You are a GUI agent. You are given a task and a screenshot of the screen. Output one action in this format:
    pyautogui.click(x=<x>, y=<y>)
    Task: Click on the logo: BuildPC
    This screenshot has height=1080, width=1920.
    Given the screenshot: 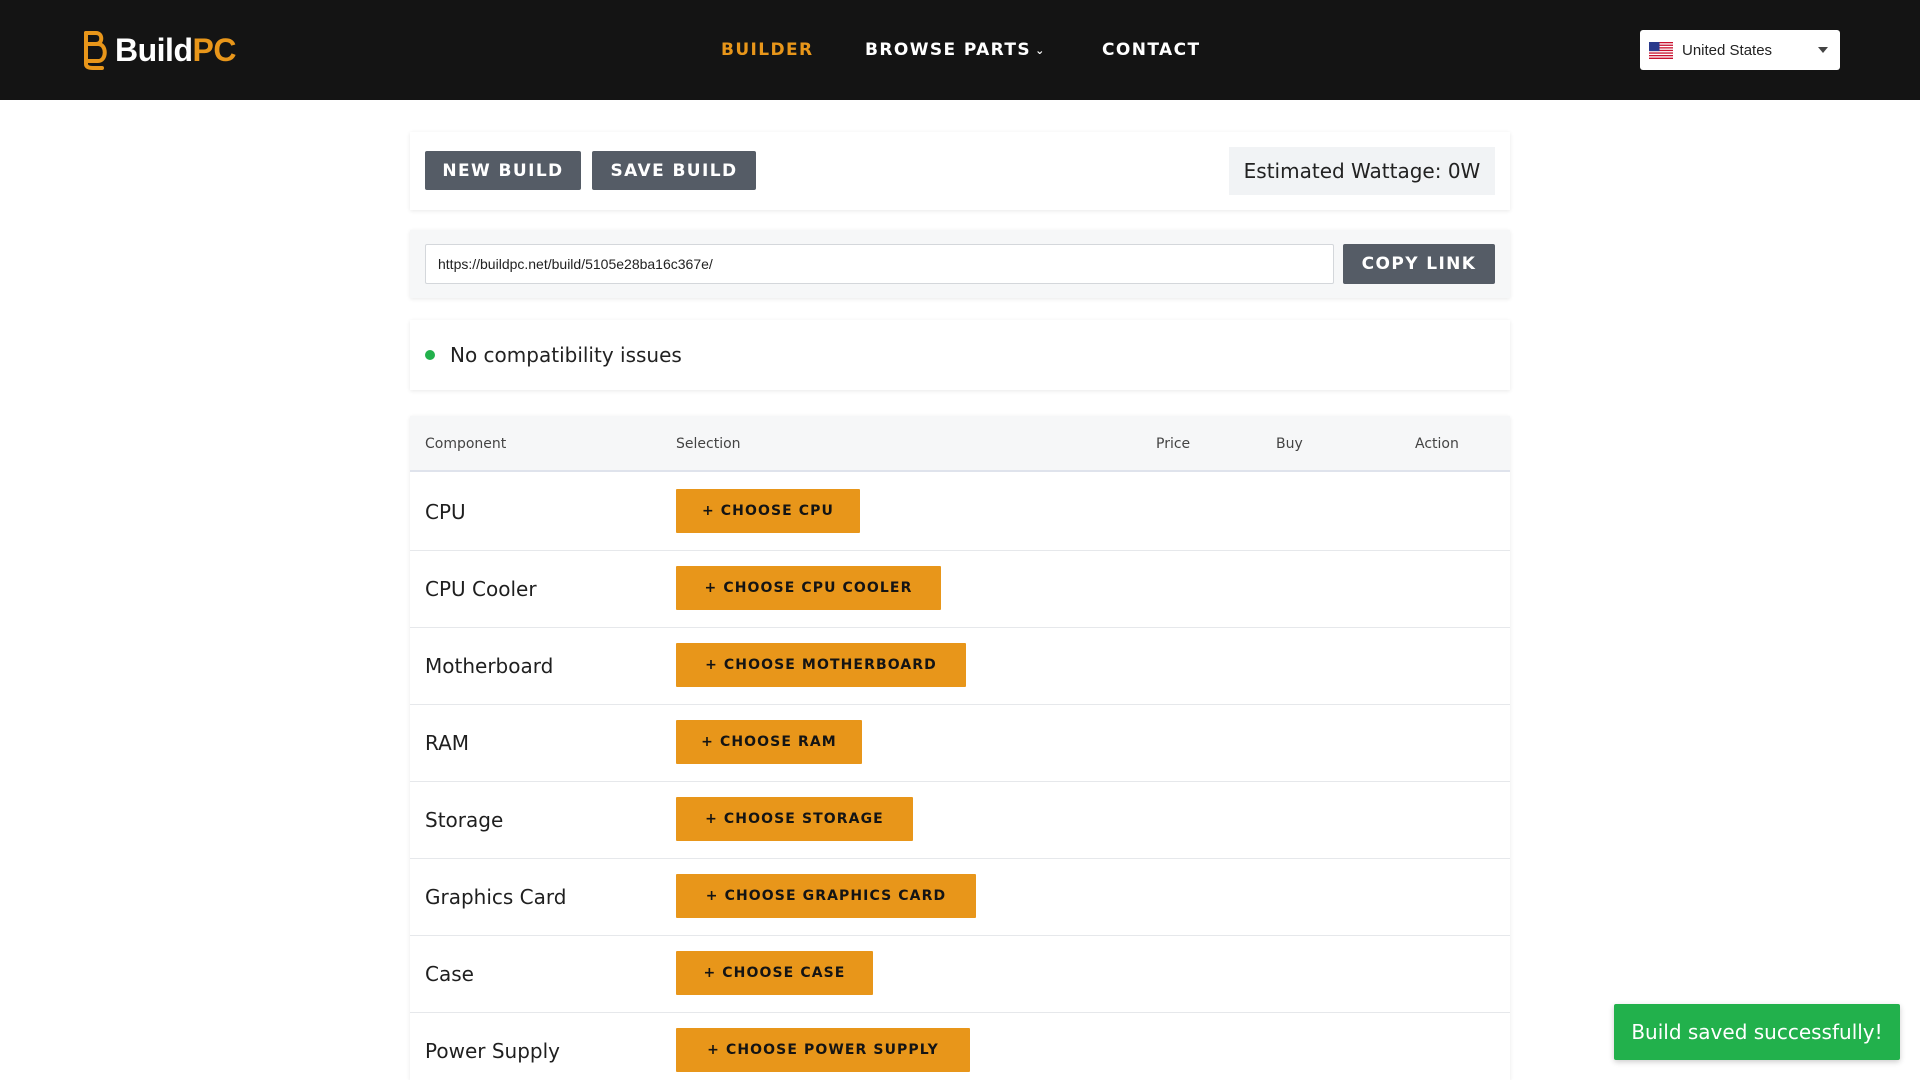 What is the action you would take?
    pyautogui.click(x=158, y=50)
    